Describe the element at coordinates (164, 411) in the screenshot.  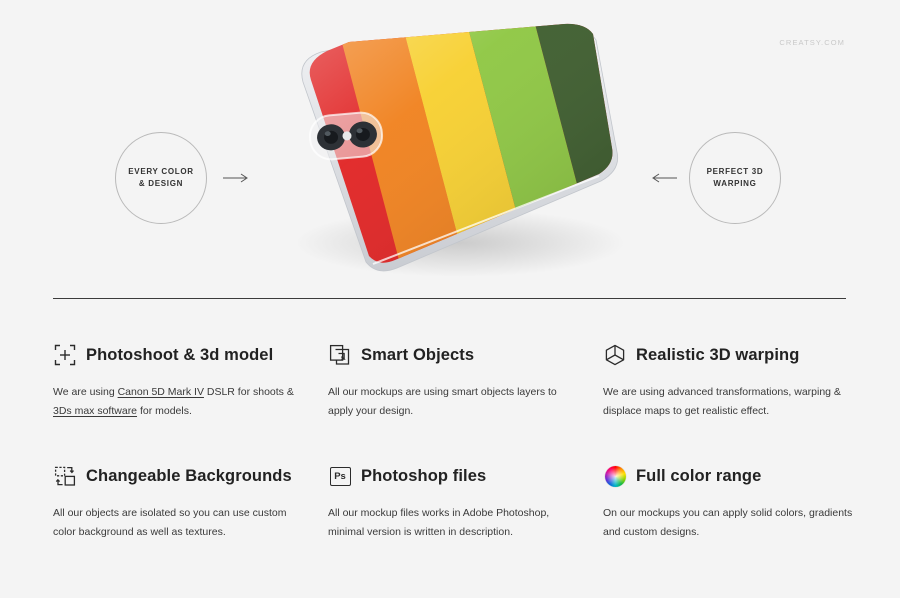
I see `text-run: for models.` at that location.